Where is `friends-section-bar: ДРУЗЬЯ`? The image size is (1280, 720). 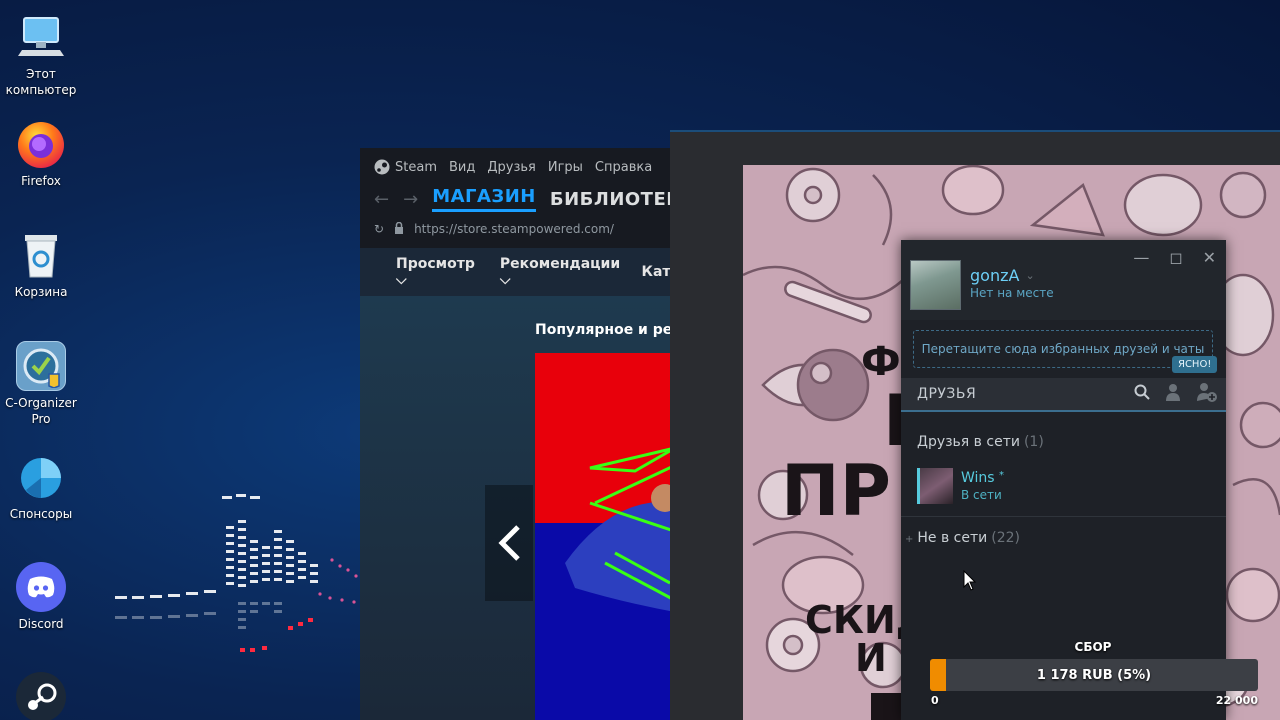
friends-section-bar: ДРУЗЬЯ is located at coordinates (1063, 395).